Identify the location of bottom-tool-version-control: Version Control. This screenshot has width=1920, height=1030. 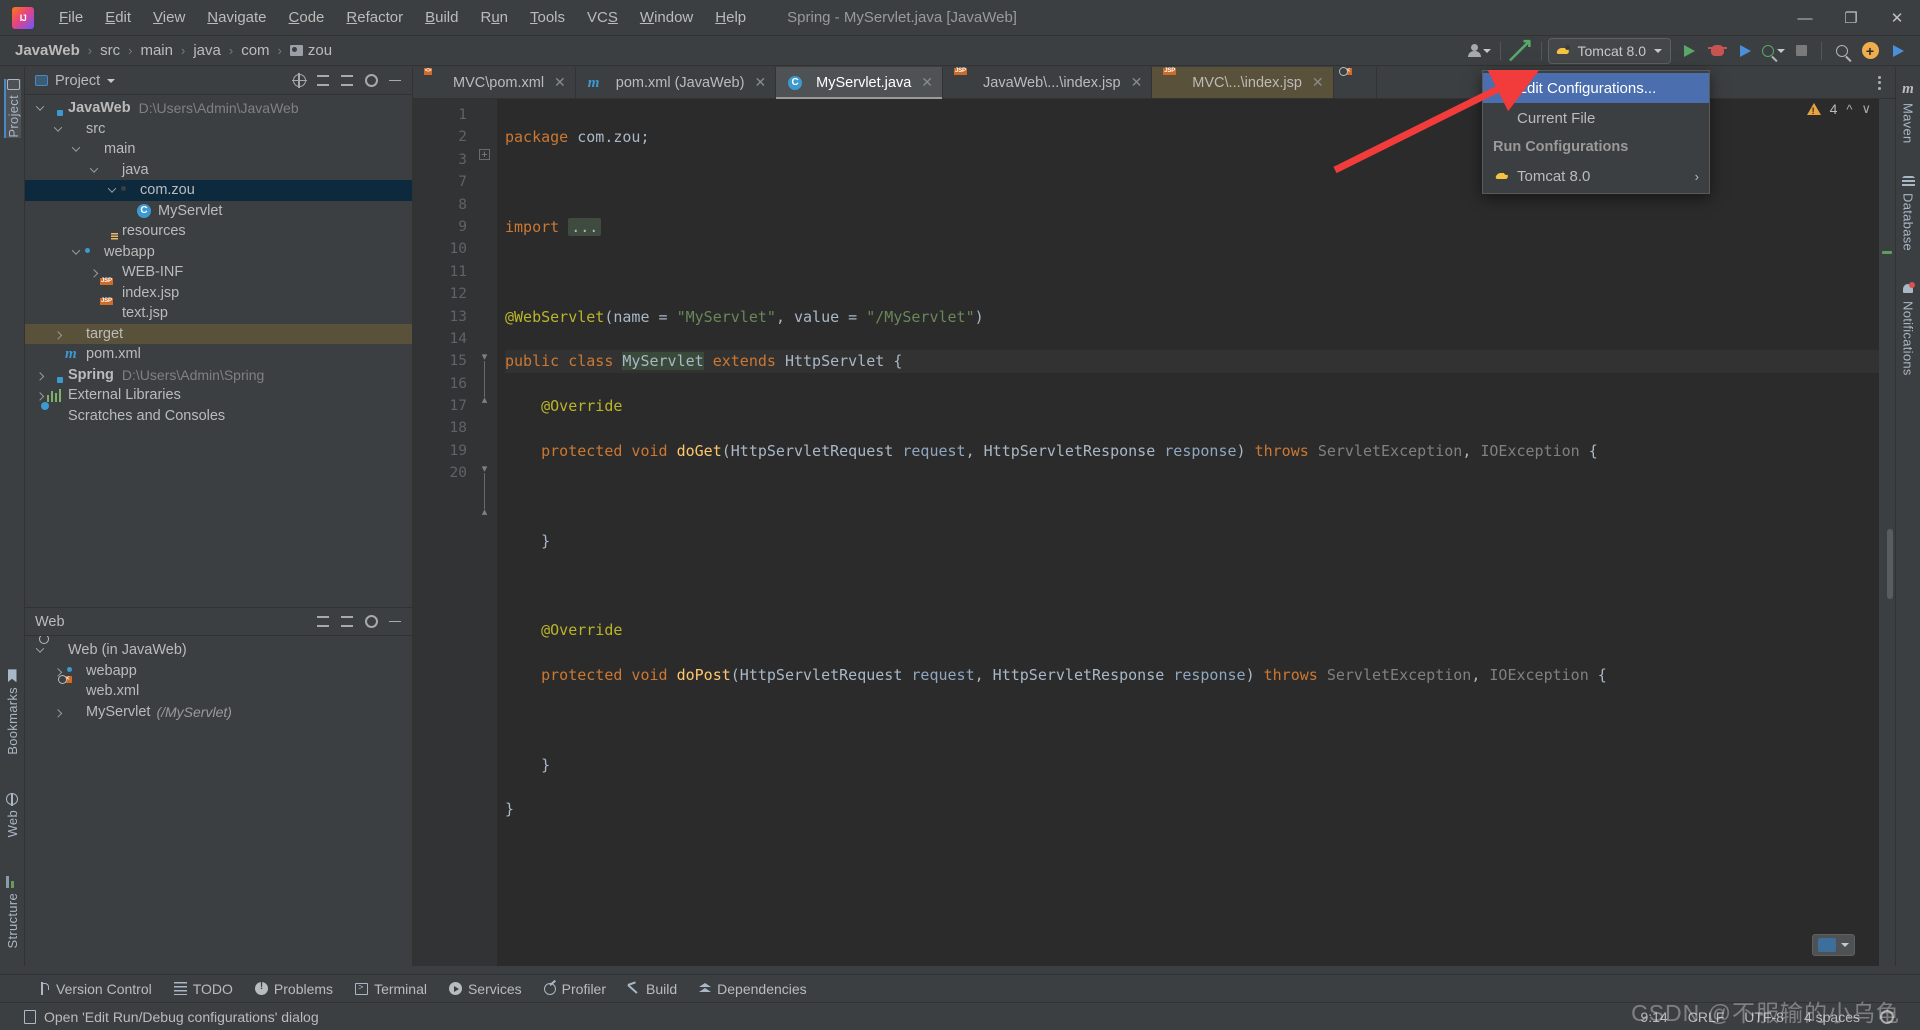
(95, 989).